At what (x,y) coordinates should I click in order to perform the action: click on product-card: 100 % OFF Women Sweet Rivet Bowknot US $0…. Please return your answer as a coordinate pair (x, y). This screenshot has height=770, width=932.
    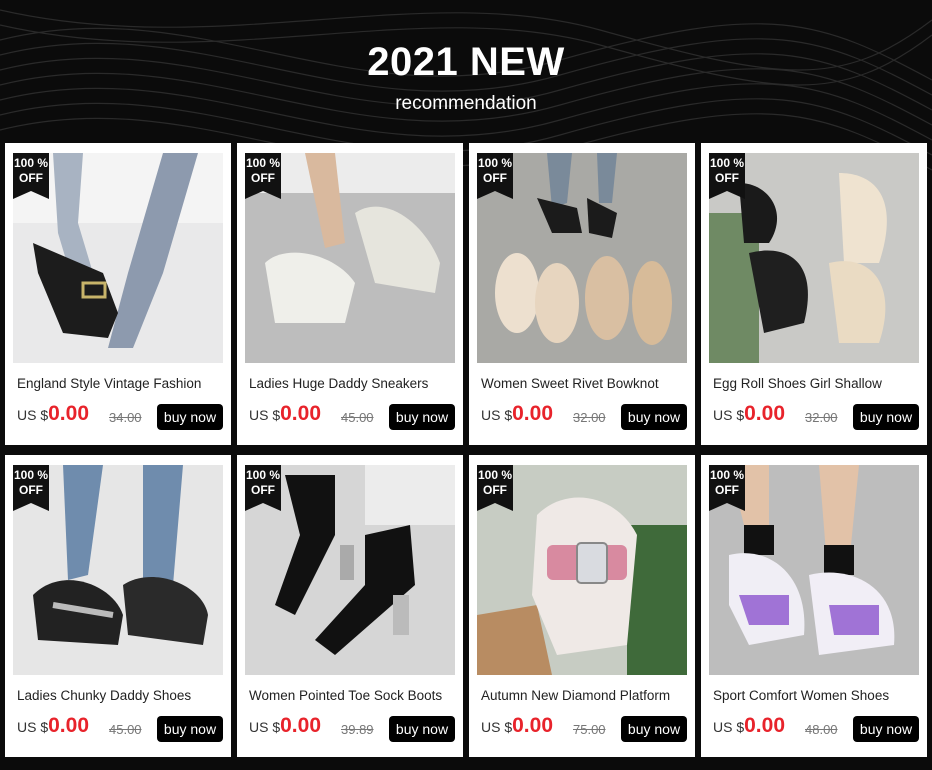
    Looking at the image, I should click on (582, 294).